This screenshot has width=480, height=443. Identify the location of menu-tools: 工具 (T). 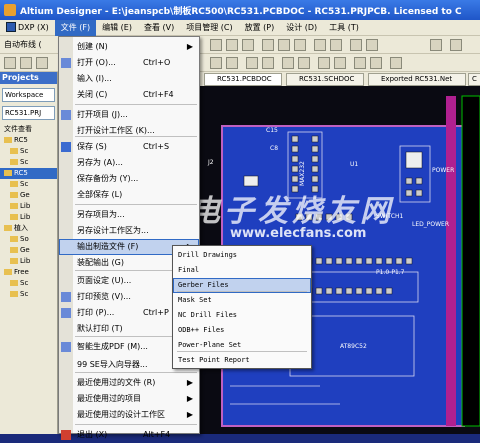
(344, 28).